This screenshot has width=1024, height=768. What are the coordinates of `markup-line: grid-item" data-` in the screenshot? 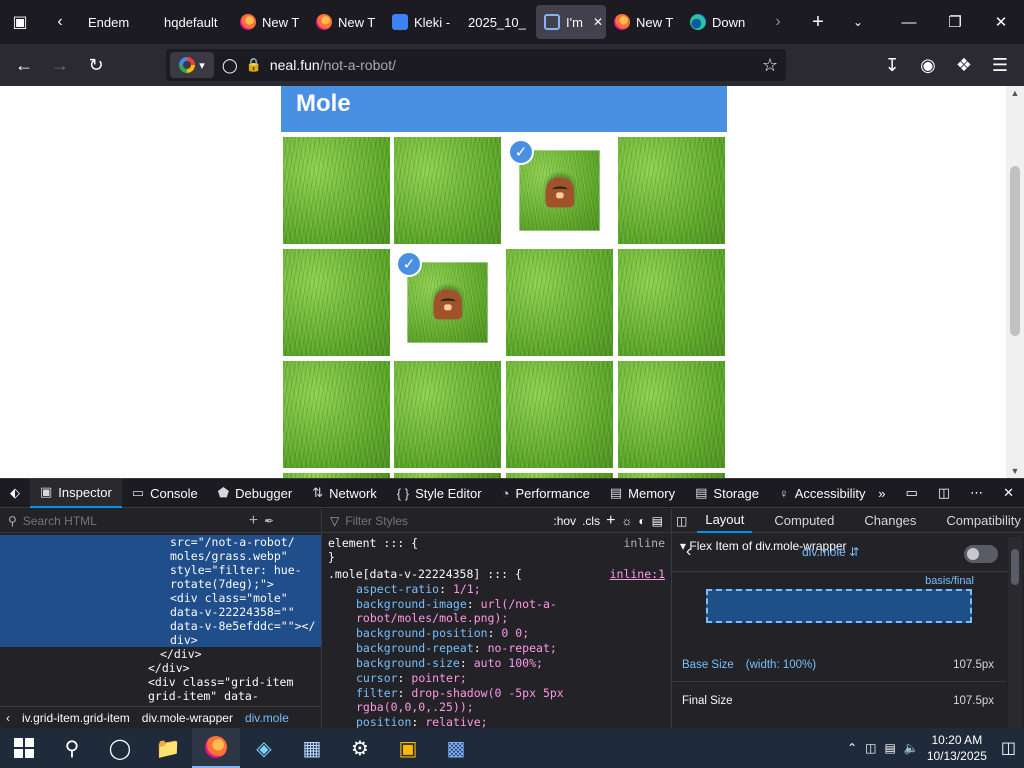 It's located at (160, 696).